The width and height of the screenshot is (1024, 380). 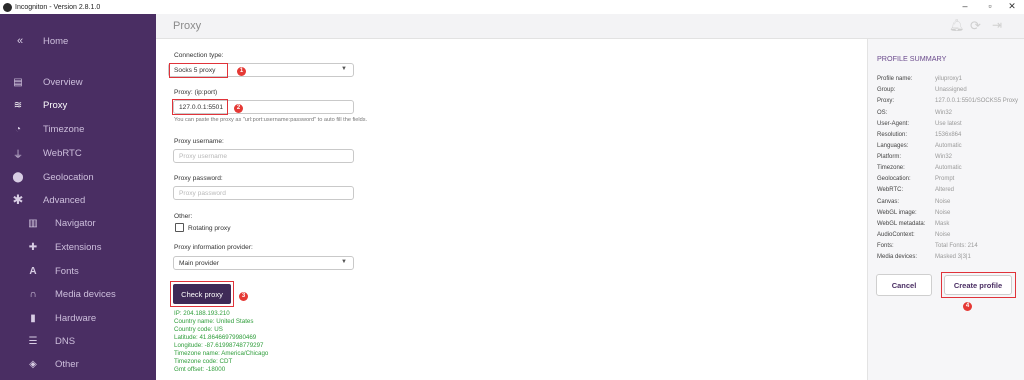 What do you see at coordinates (18, 155) in the screenshot?
I see `plug-icon: ⏚` at bounding box center [18, 155].